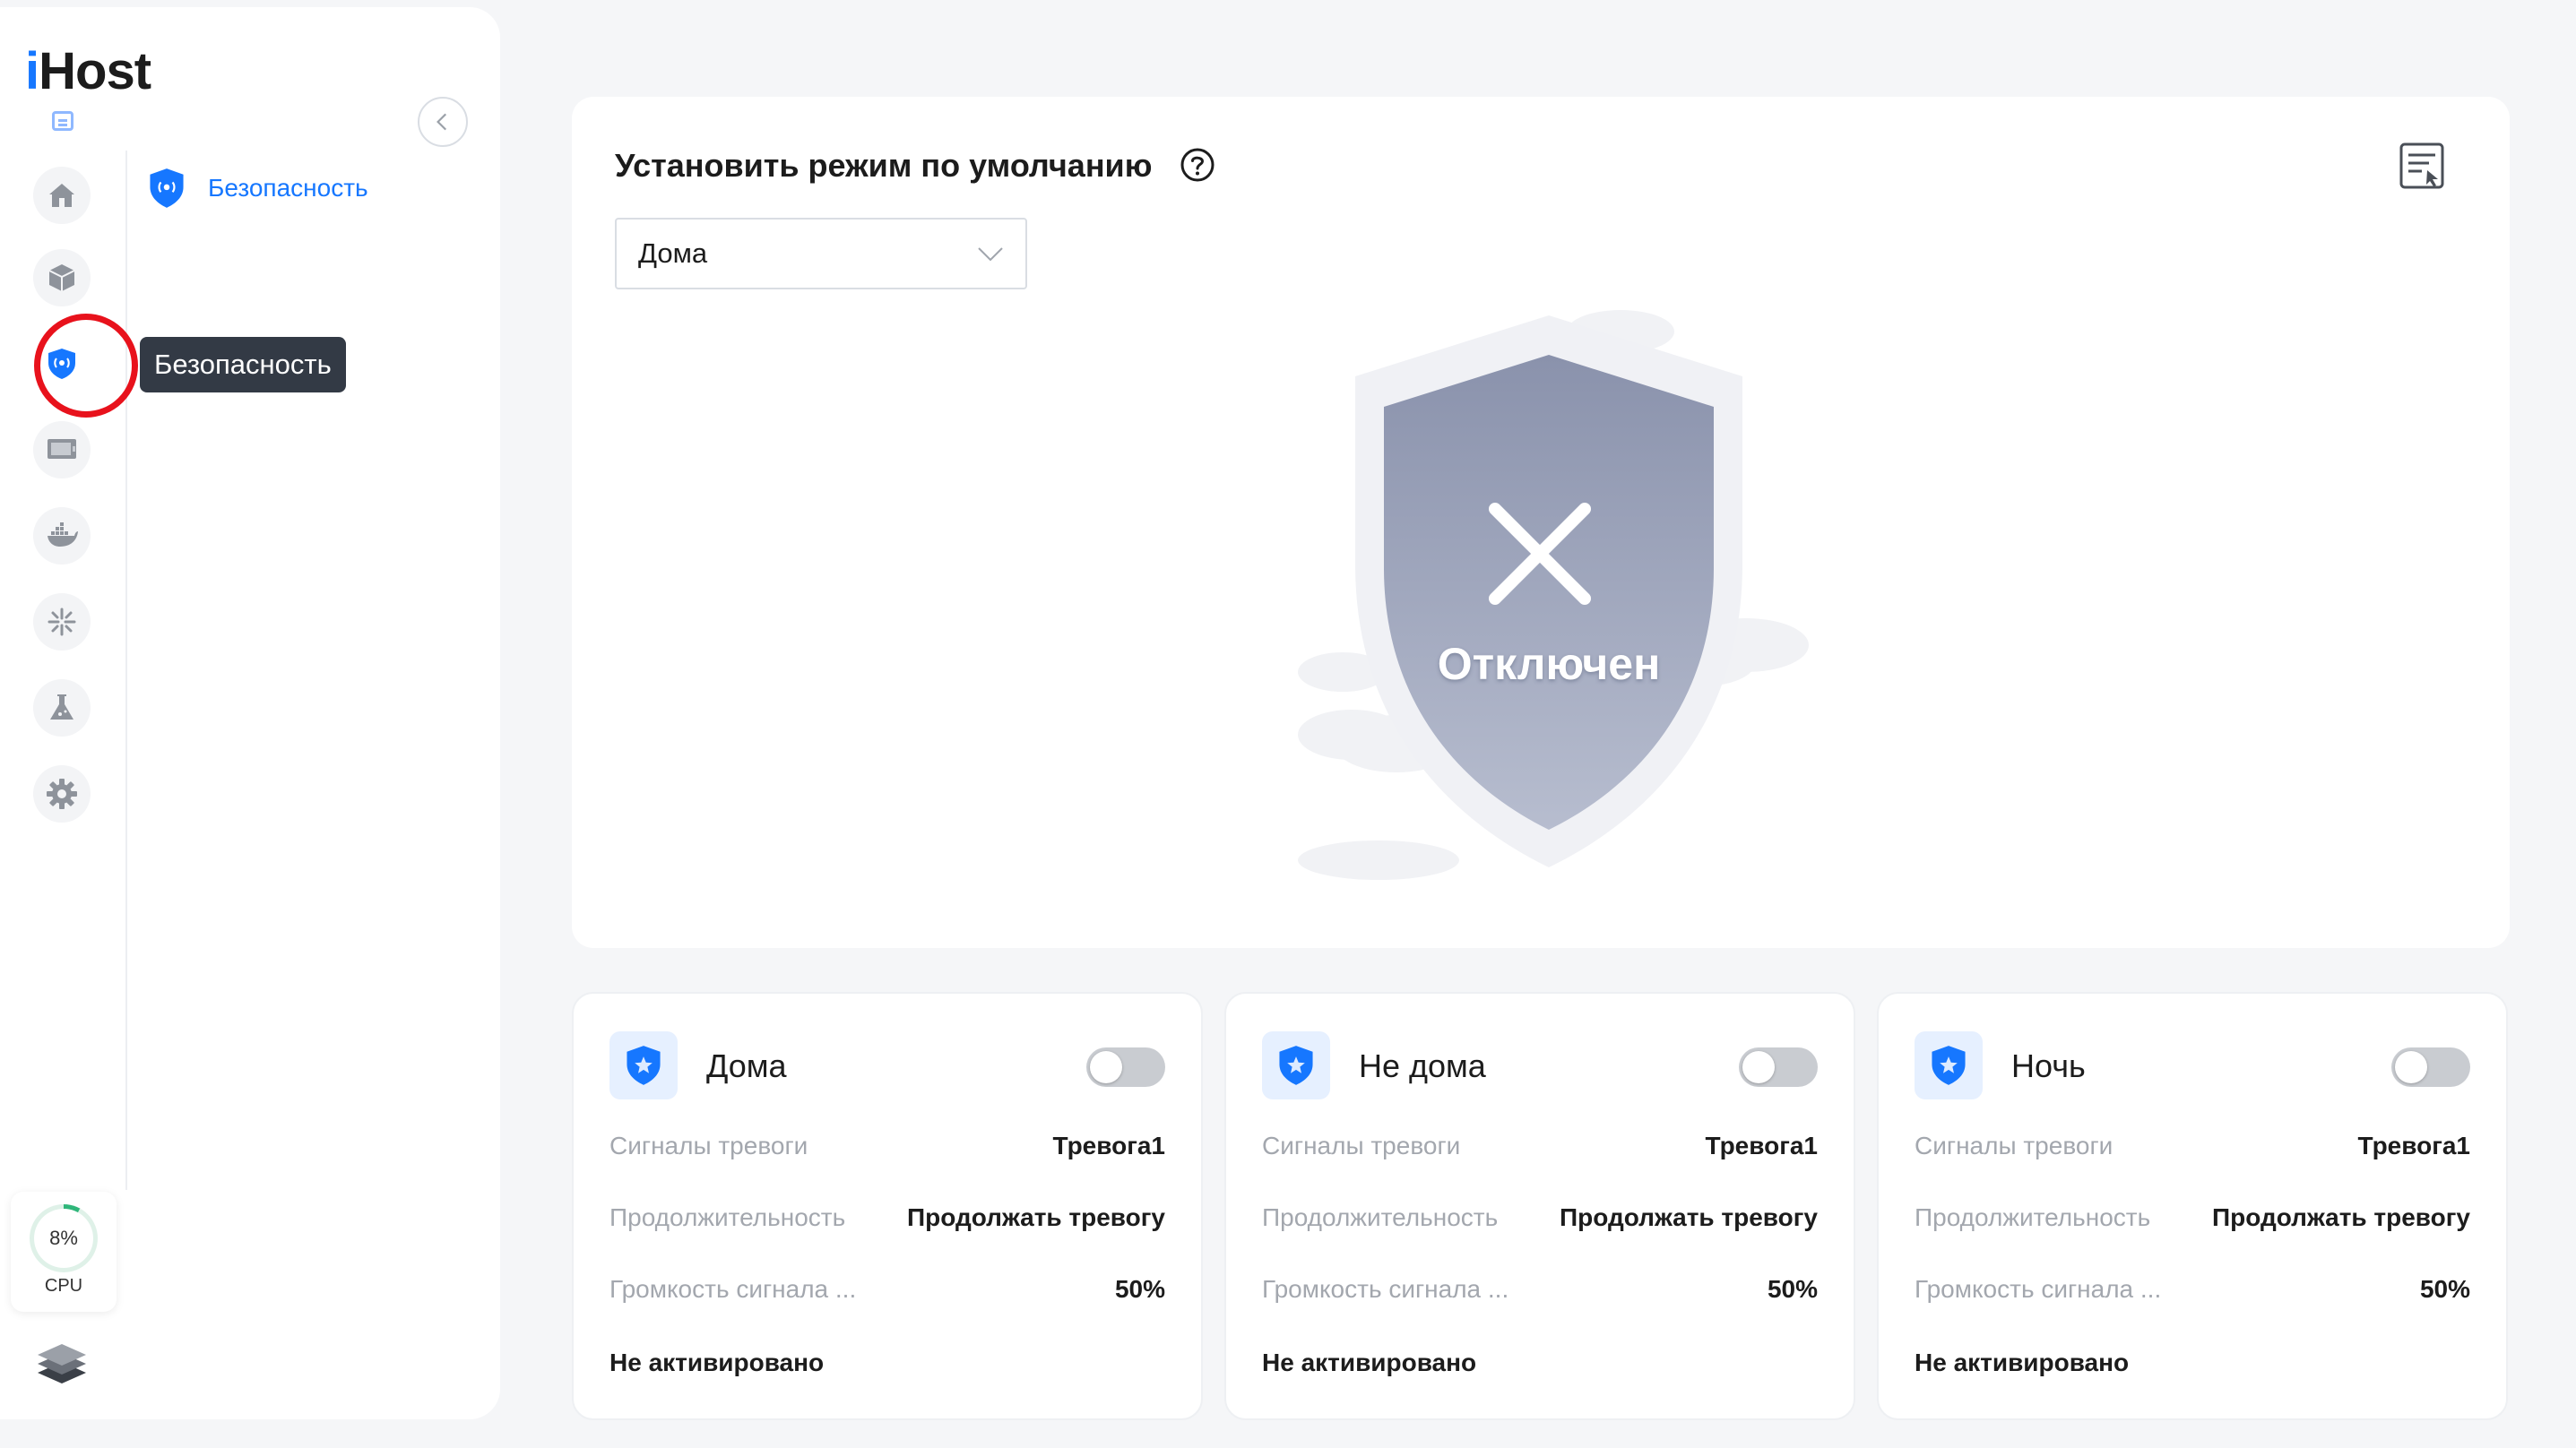  Describe the element at coordinates (1197, 165) in the screenshot. I see `help-icon` at that location.